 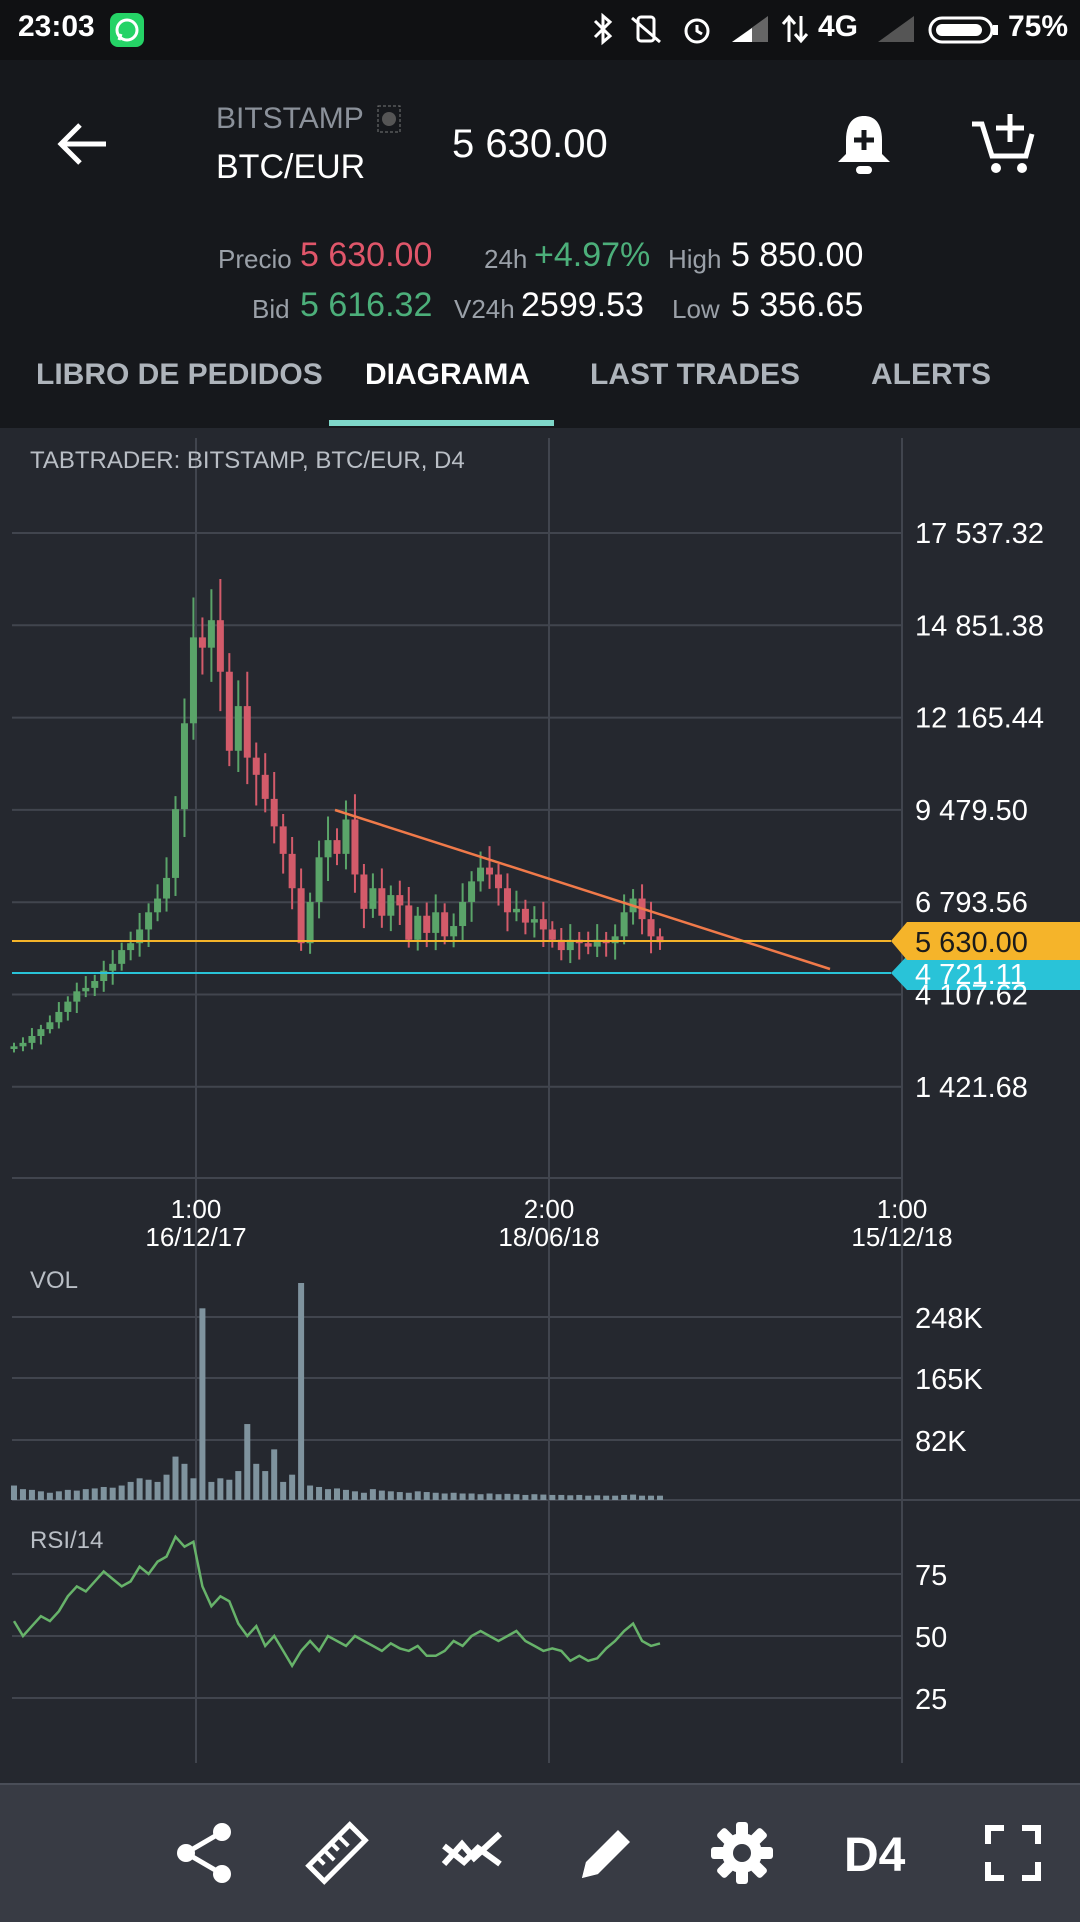 I want to click on x-tick-date: 16/12/17, so click(x=195, y=1237).